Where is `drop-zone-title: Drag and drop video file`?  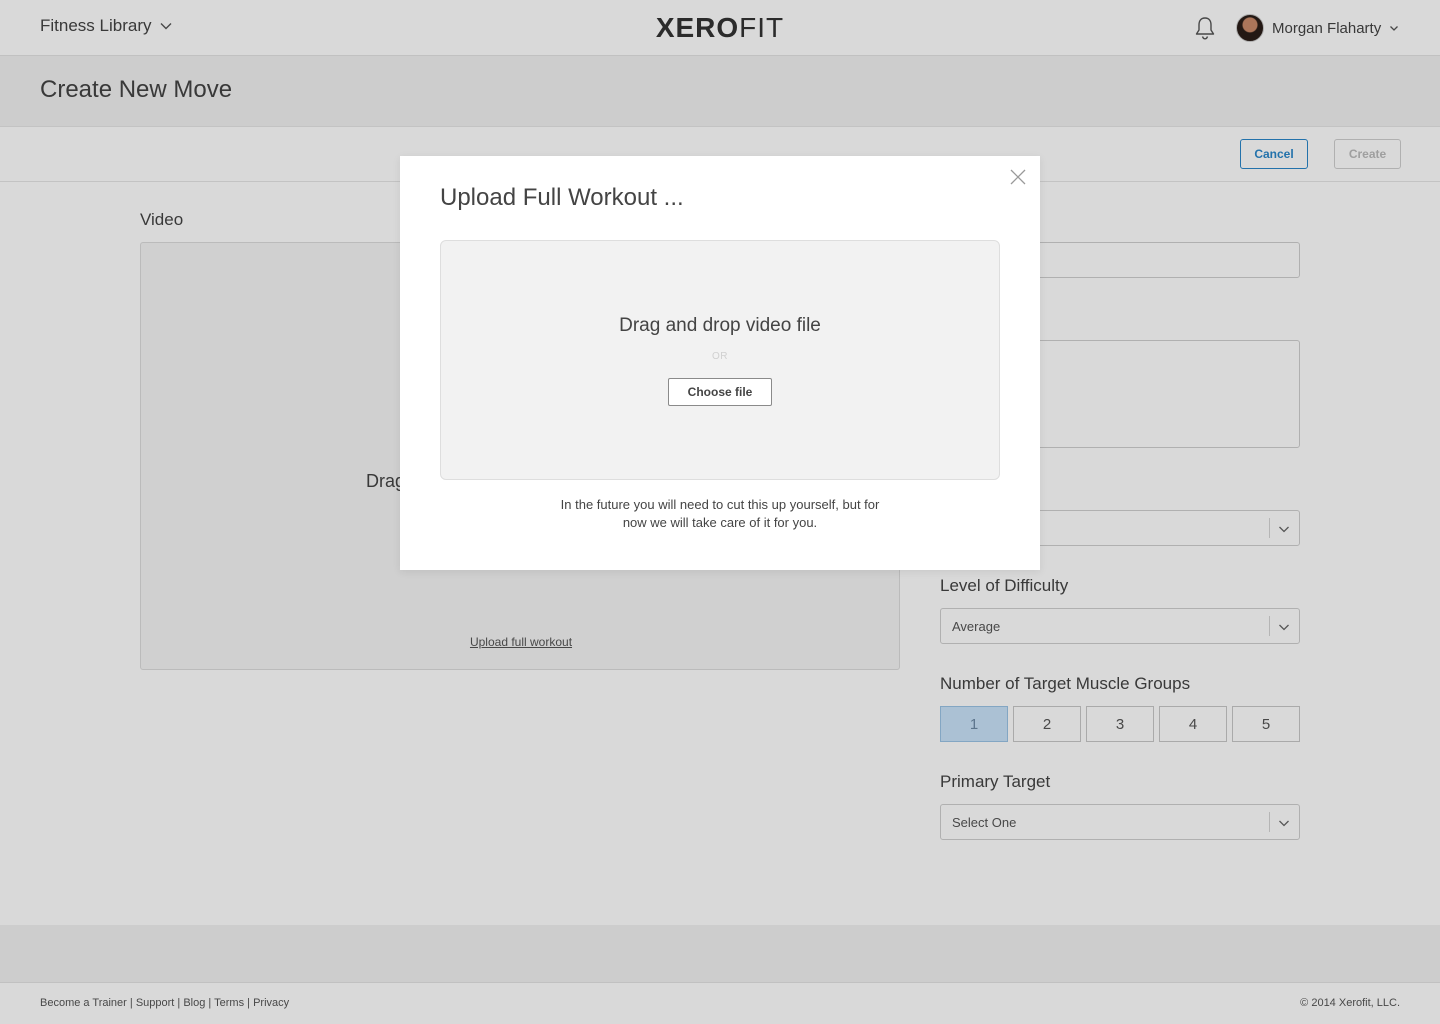
drop-zone-title: Drag and drop video file is located at coordinates (720, 325).